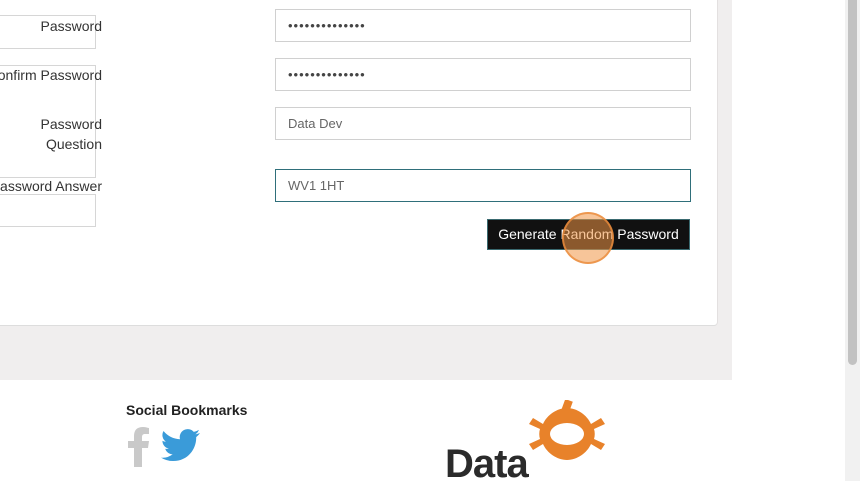 The width and height of the screenshot is (860, 487). What do you see at coordinates (139, 448) in the screenshot?
I see `facebook-icon` at bounding box center [139, 448].